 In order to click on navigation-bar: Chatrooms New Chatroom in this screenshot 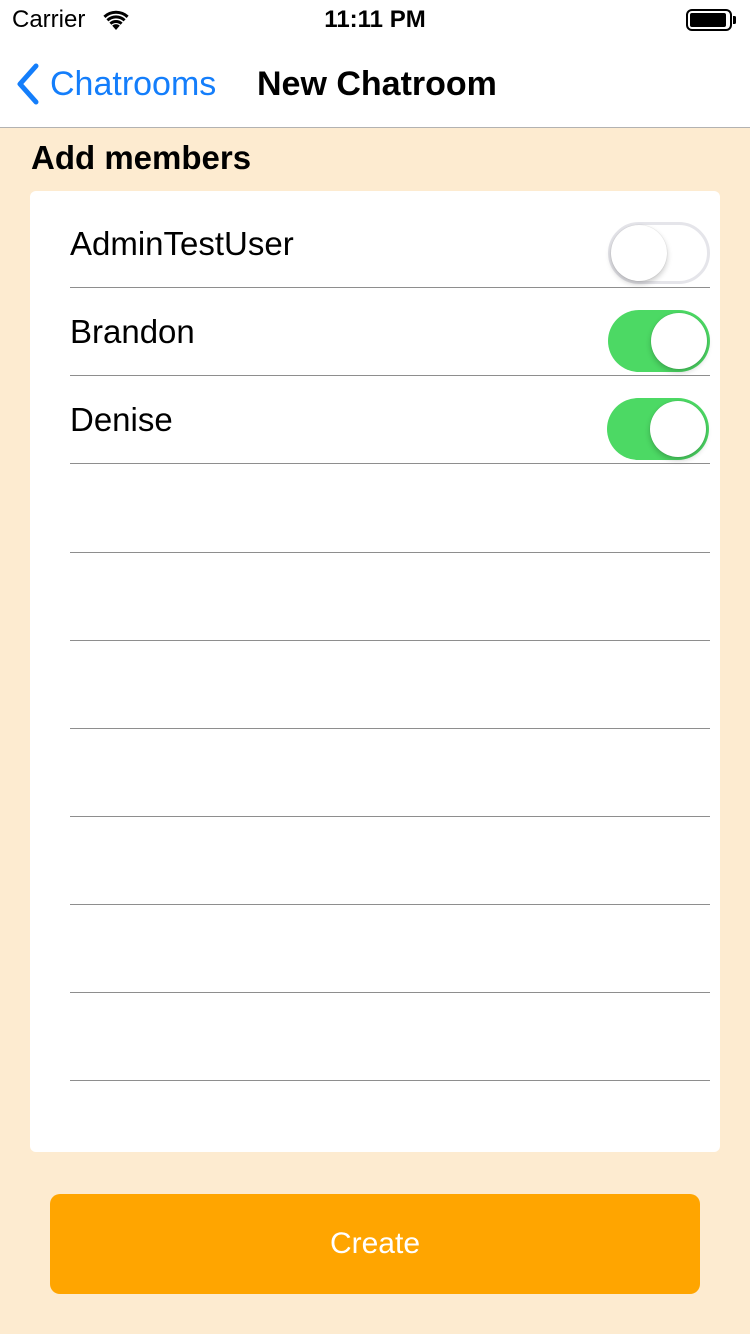, I will do `click(375, 84)`.